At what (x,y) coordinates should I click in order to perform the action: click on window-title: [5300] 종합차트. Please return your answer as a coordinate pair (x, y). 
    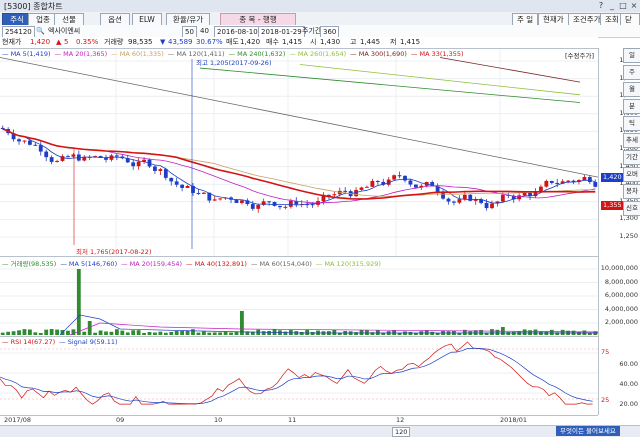
    Looking at the image, I should click on (33, 6).